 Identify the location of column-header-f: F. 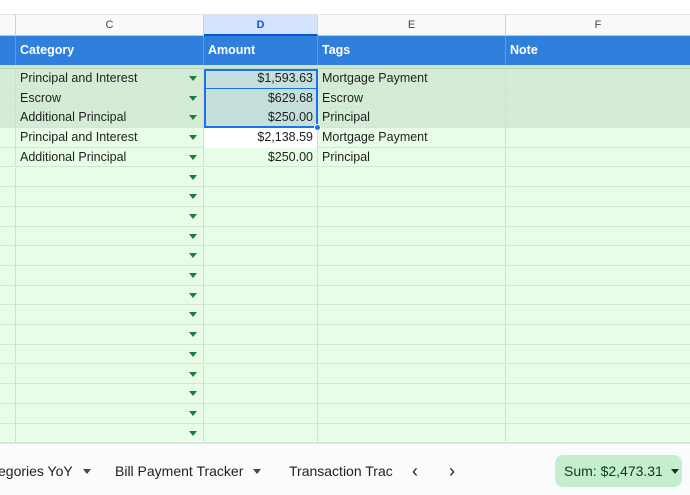
(598, 25).